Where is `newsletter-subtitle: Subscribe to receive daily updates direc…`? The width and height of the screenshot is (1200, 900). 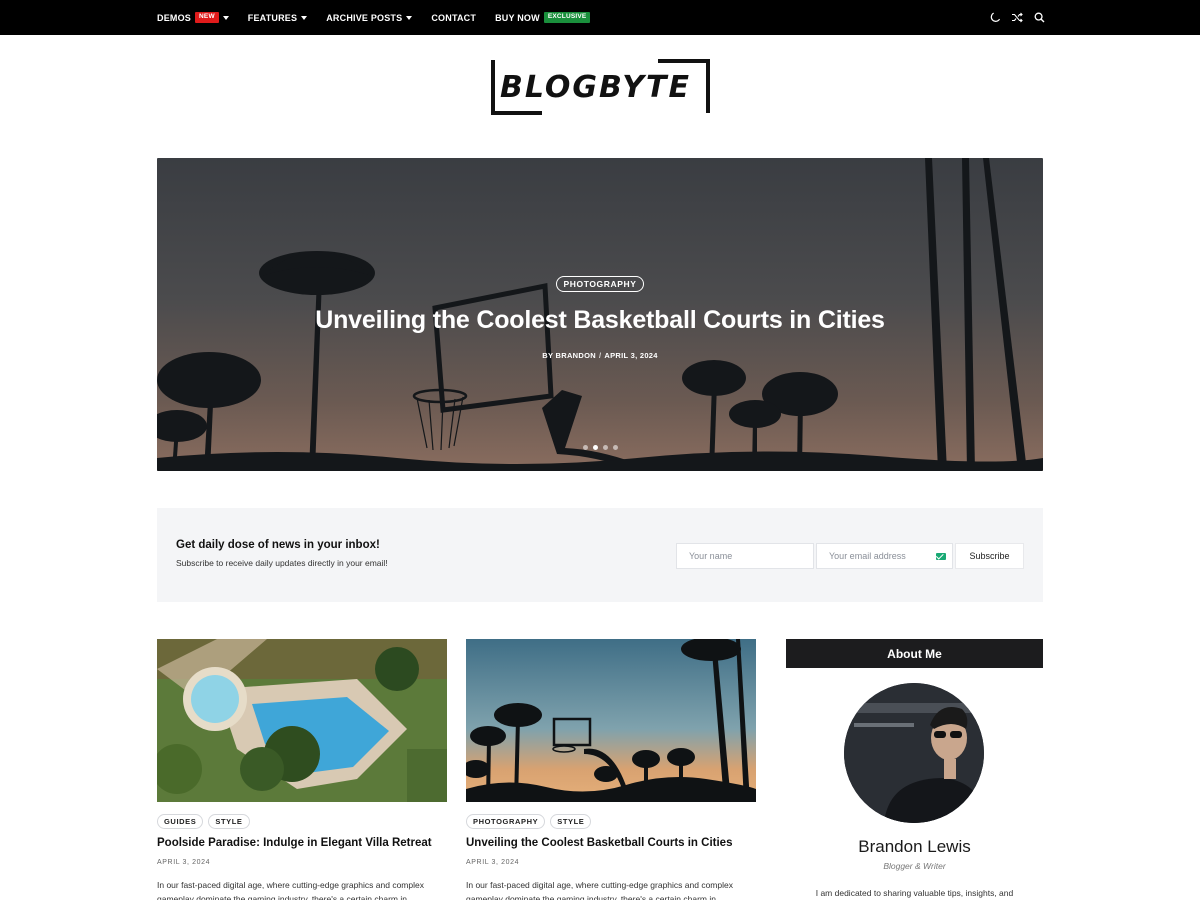 newsletter-subtitle: Subscribe to receive daily updates direc… is located at coordinates (282, 563).